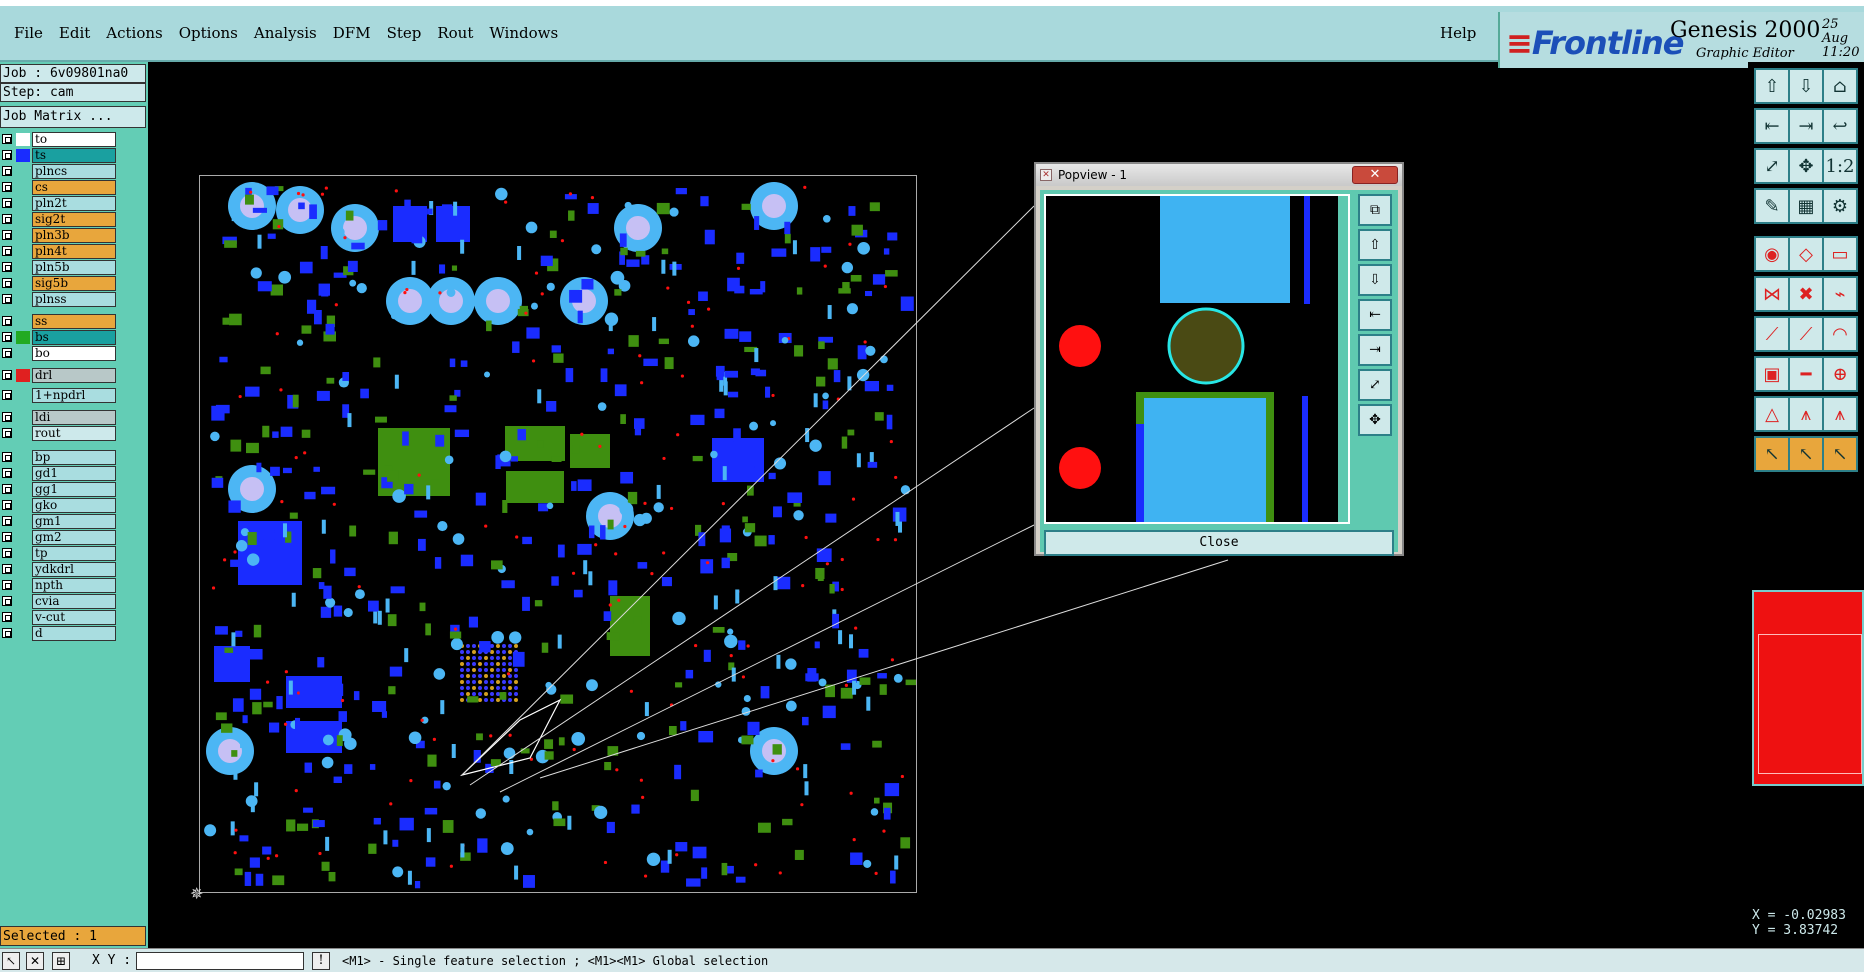  I want to click on tool-button-25: ⩚, so click(1806, 414).